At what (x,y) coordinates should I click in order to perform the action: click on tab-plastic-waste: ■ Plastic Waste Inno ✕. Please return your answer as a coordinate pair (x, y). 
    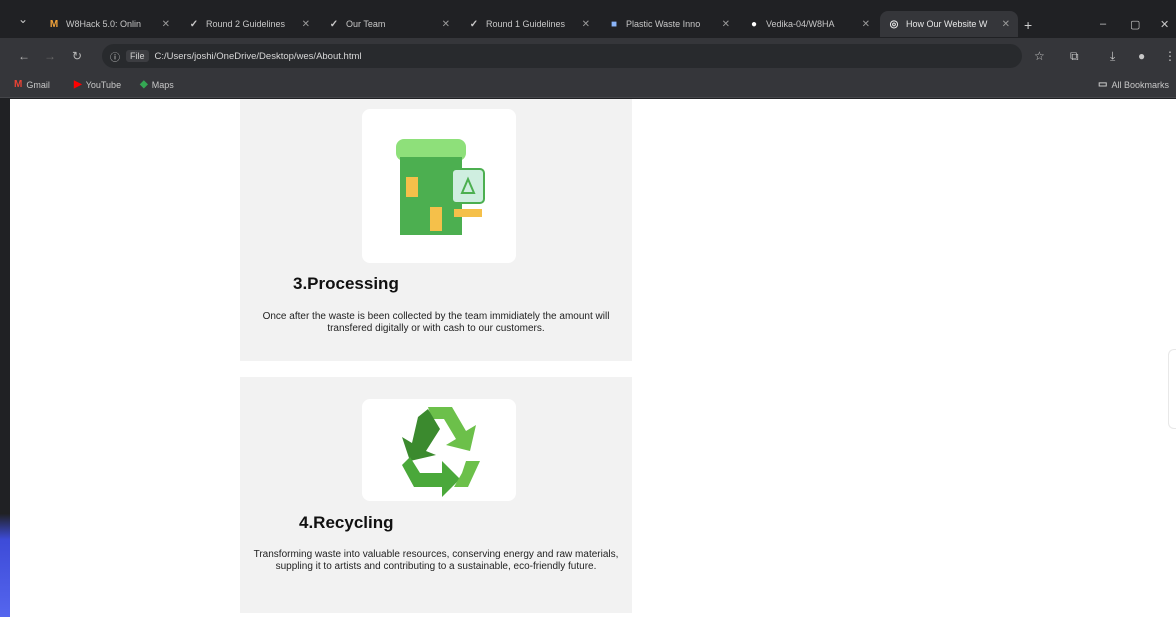
    Looking at the image, I should click on (669, 24).